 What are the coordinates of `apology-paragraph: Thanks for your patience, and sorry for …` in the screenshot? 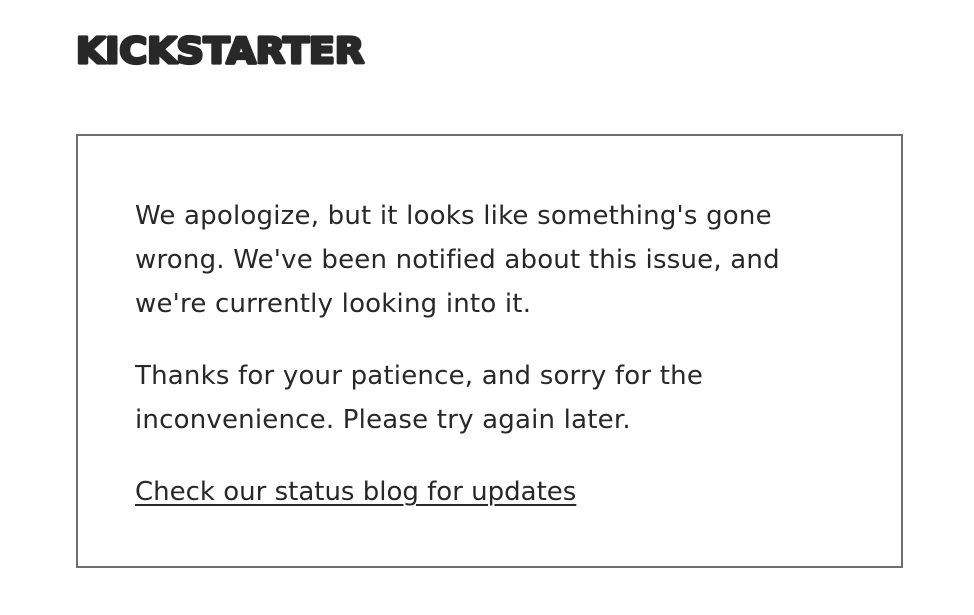 It's located at (419, 398).